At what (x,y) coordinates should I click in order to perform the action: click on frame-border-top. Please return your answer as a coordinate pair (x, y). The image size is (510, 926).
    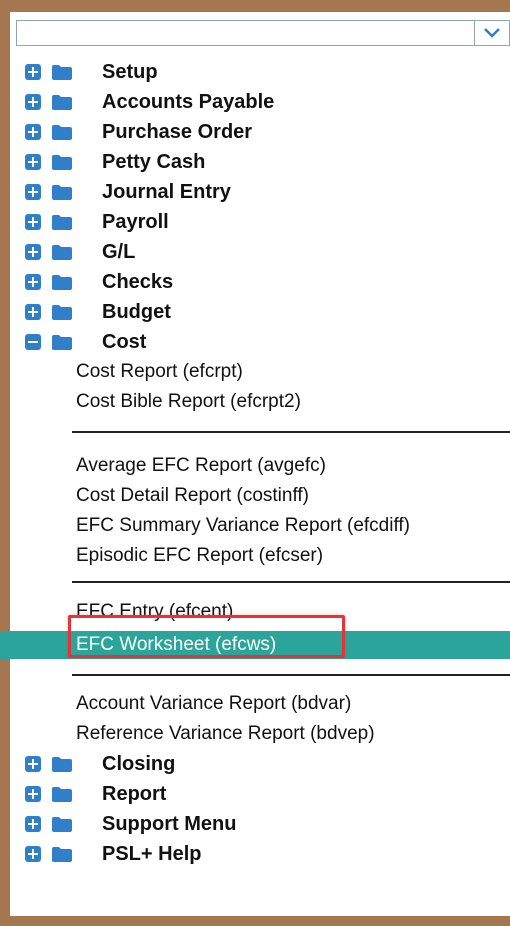
    Looking at the image, I should click on (255, 6).